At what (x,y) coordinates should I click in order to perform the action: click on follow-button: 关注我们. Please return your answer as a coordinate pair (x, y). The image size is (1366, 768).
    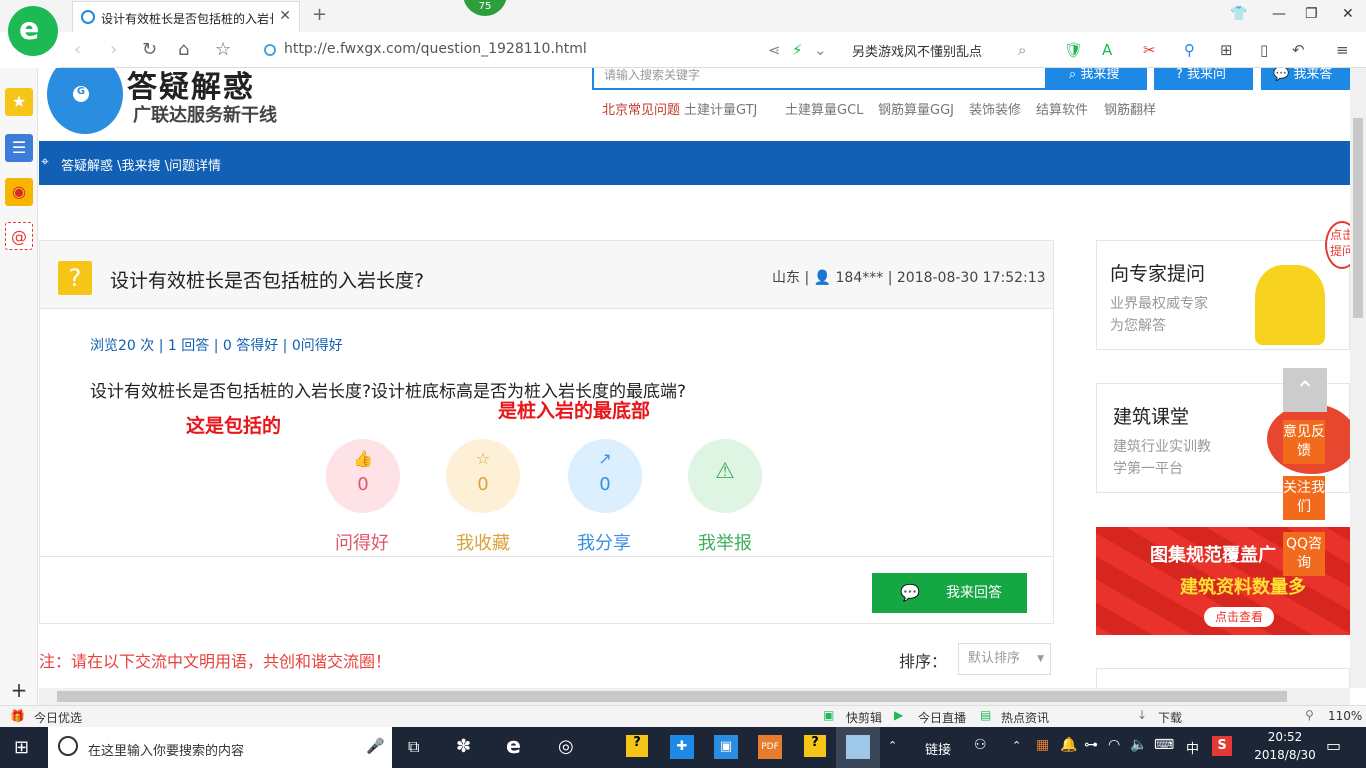
    Looking at the image, I should click on (1304, 498).